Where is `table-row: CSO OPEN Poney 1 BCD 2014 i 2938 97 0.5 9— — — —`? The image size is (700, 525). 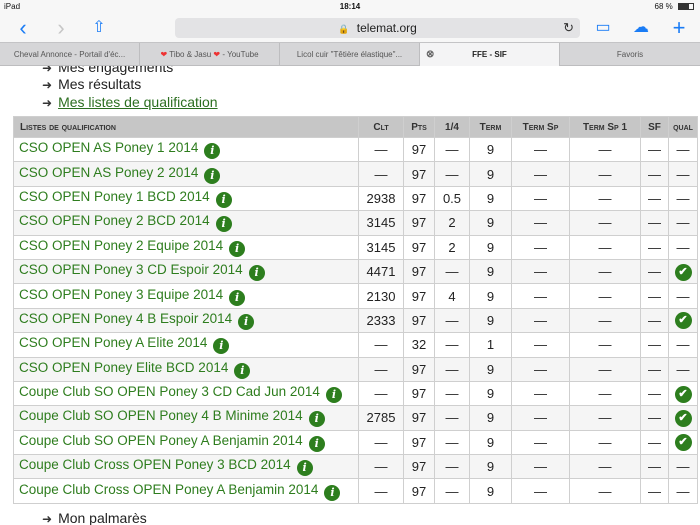 table-row: CSO OPEN Poney 1 BCD 2014 i 2938 97 0.5 9— — — — is located at coordinates (355, 198).